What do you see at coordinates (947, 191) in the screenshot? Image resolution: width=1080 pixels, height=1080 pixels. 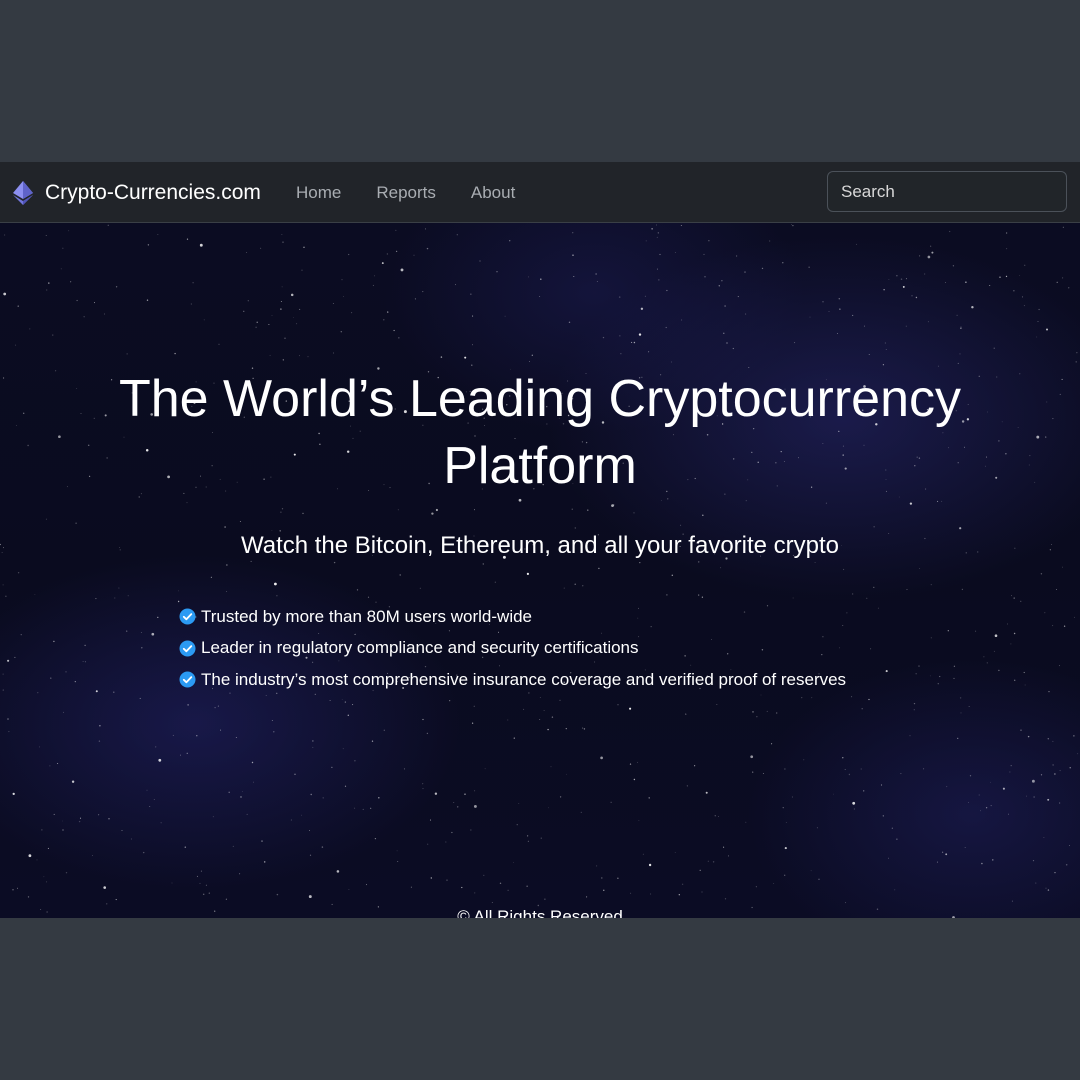 I see `search-input` at bounding box center [947, 191].